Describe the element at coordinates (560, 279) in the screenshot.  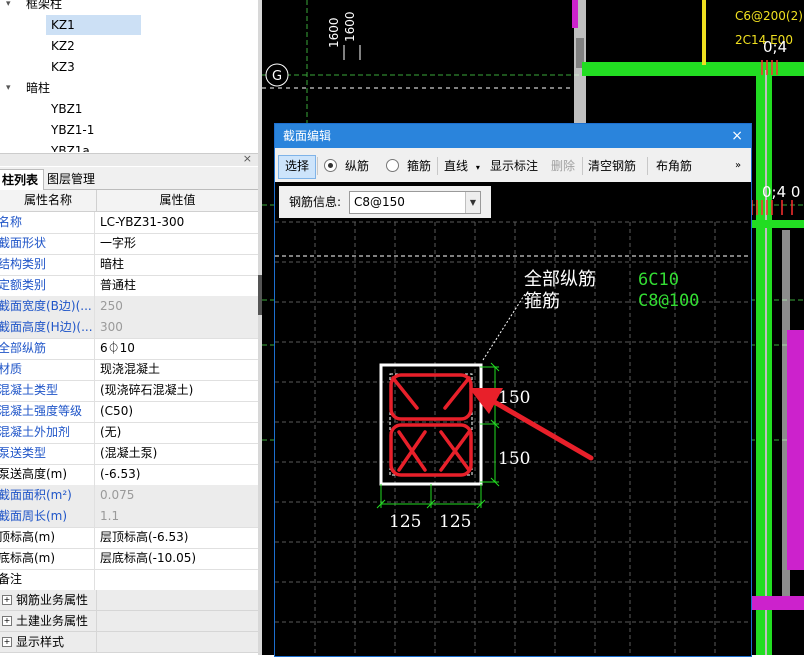
I see `label-all-longitudinal: 全部纵筋` at that location.